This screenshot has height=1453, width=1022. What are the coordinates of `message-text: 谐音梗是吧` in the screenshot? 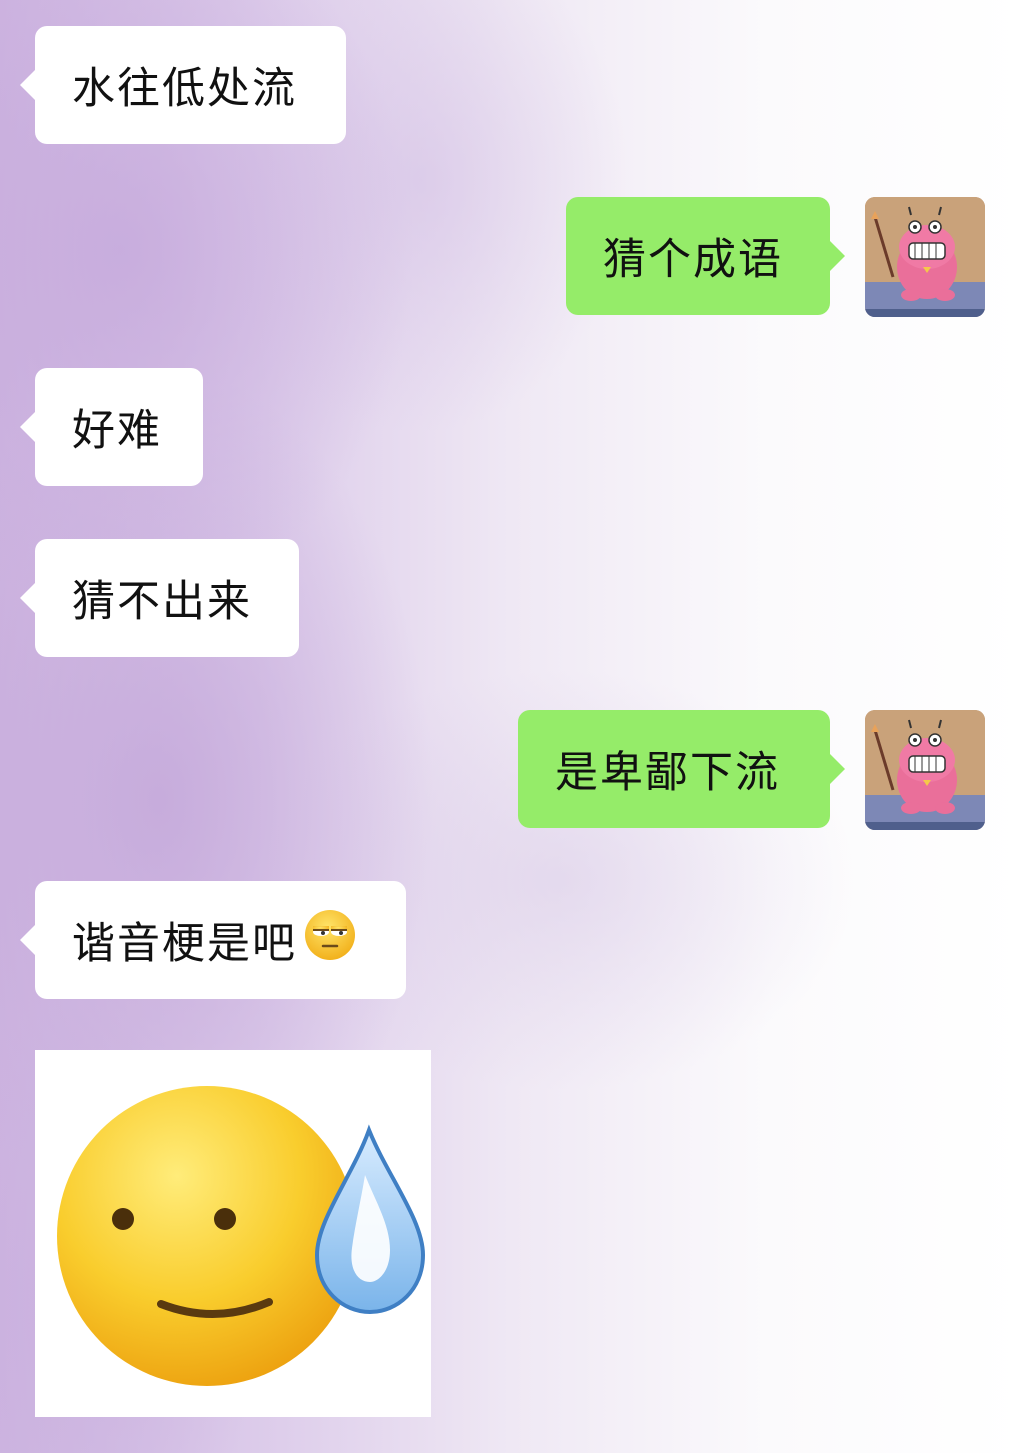 It's located at (184, 944).